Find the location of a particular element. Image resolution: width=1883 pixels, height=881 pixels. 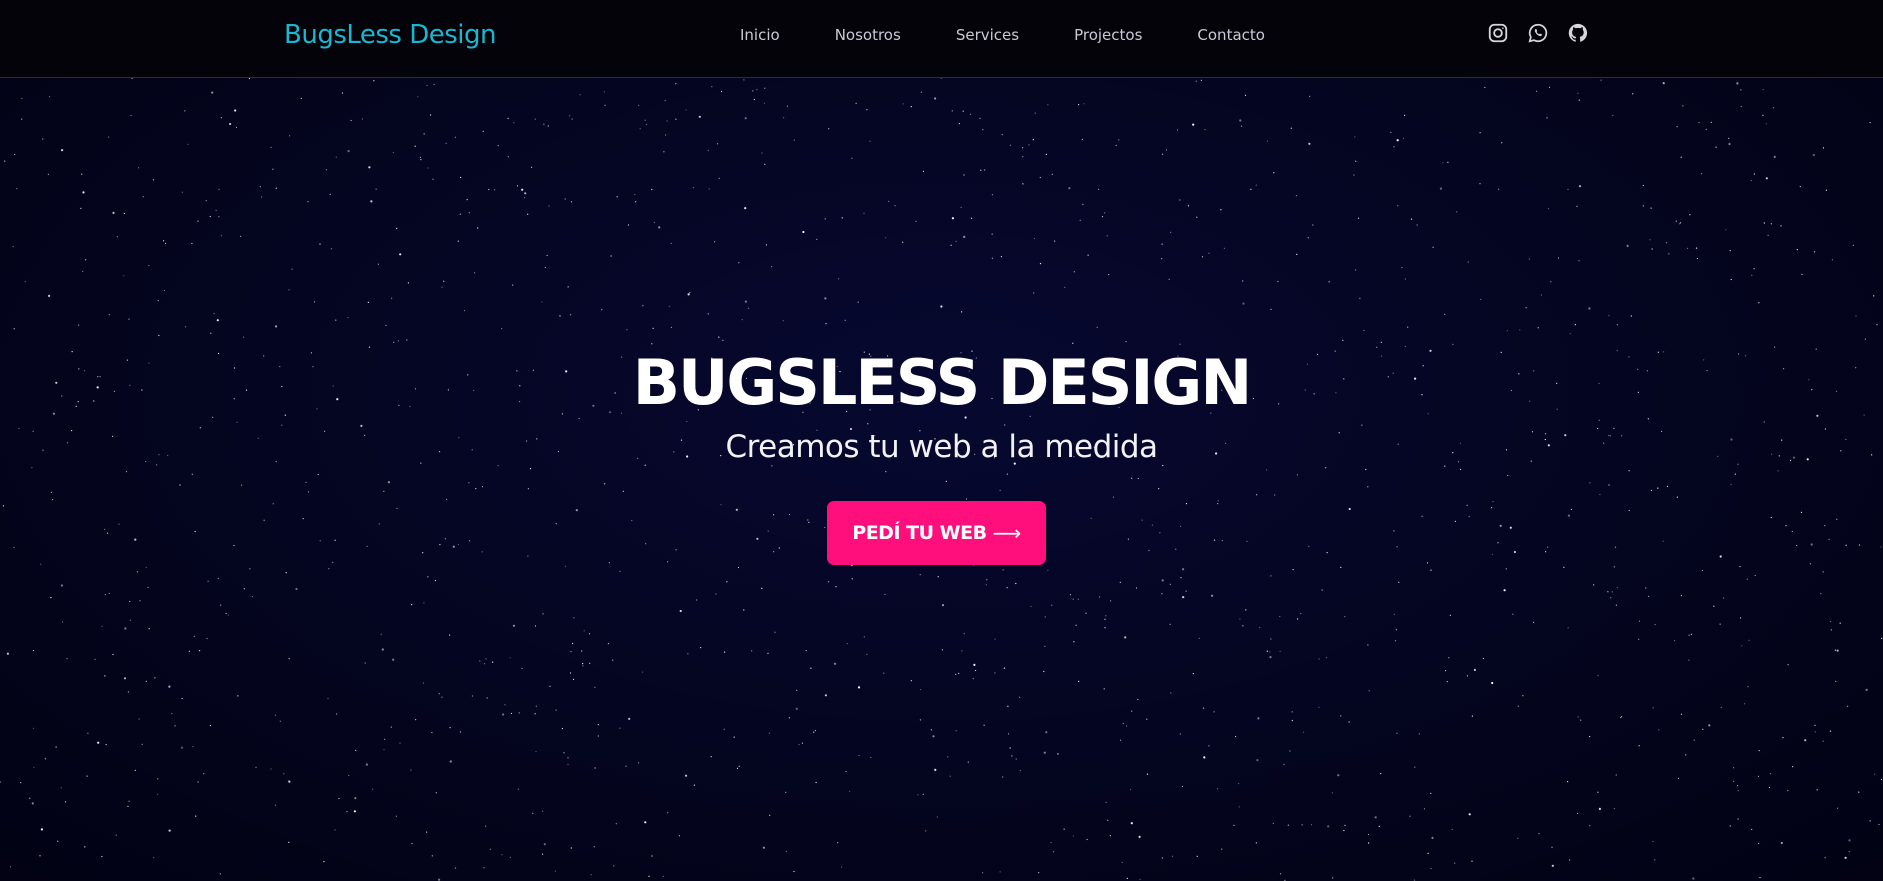

nav-link-nosotros: Nosotros is located at coordinates (868, 35).